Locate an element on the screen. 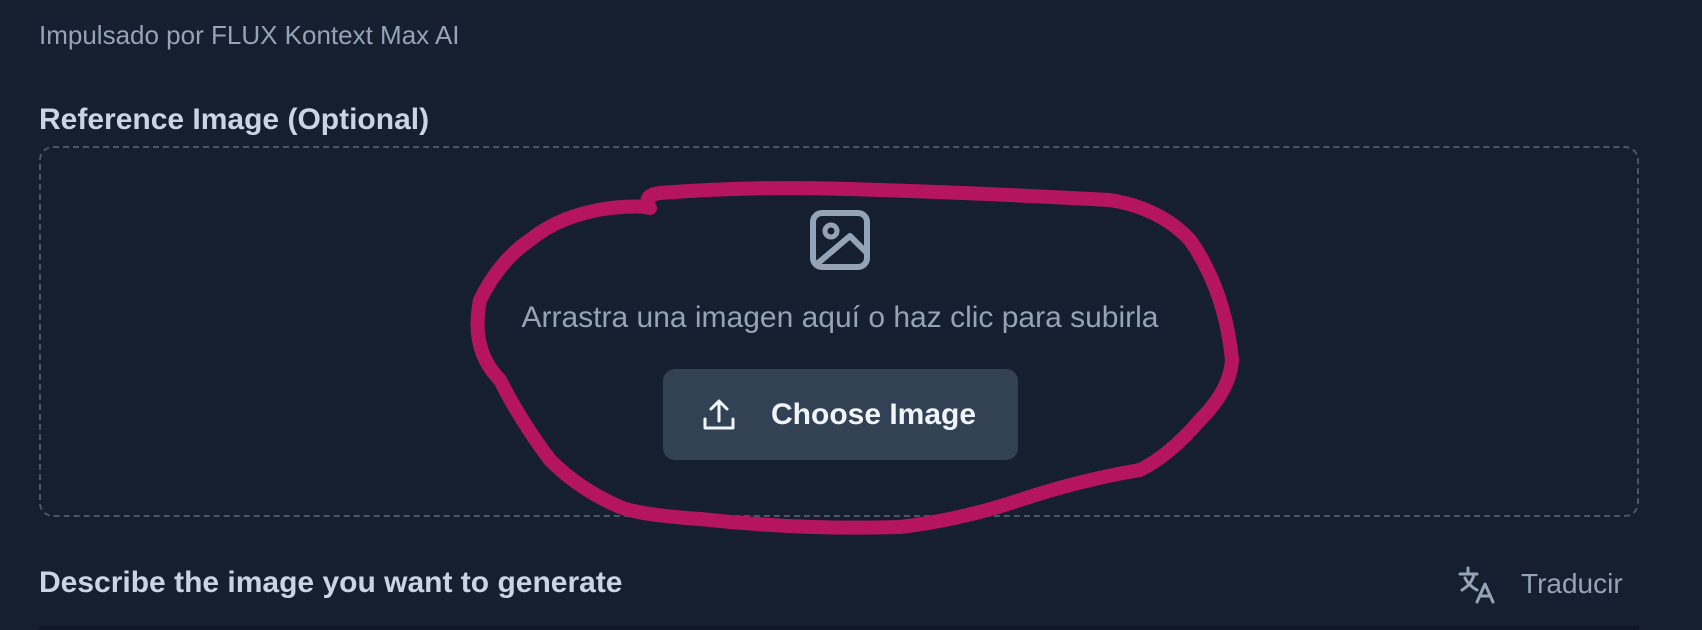  translate-icon is located at coordinates (1477, 584).